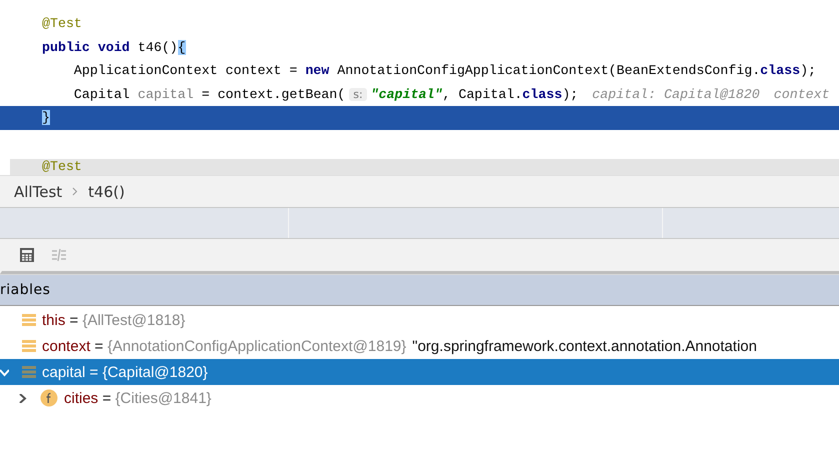 This screenshot has width=839, height=462. What do you see at coordinates (46, 118) in the screenshot?
I see `matched-brace: }` at bounding box center [46, 118].